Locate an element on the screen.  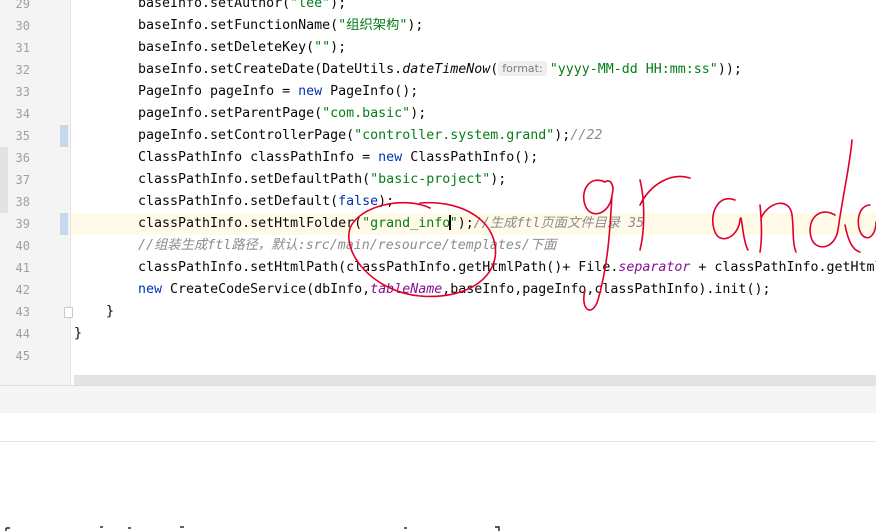
line-number: 32 is located at coordinates (22, 70).